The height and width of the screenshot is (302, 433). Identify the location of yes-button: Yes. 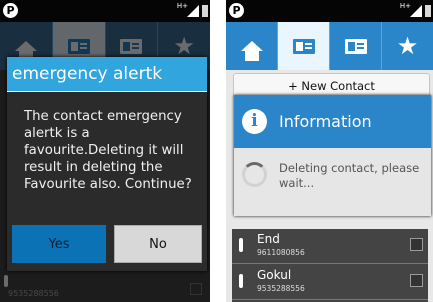
(59, 244).